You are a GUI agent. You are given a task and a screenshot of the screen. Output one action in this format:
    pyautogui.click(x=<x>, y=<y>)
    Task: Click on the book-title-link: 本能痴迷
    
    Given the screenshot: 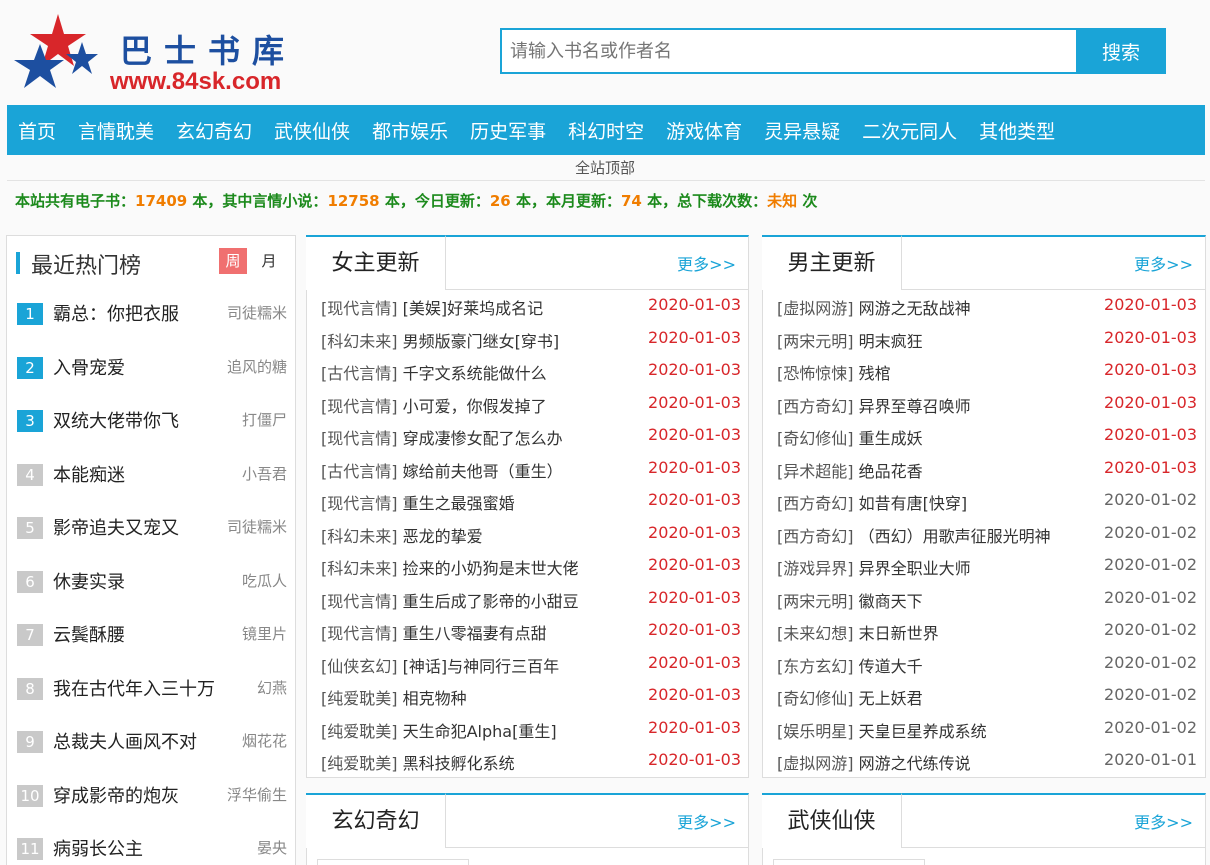 What is the action you would take?
    pyautogui.click(x=89, y=474)
    